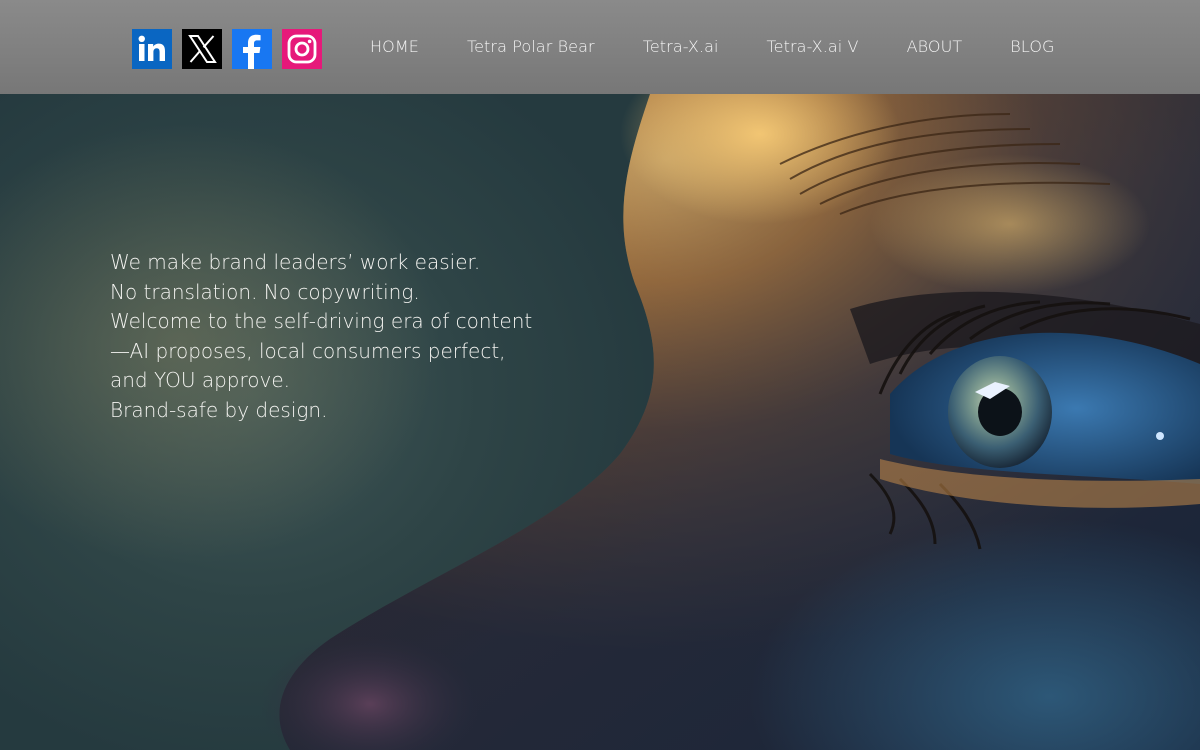 The height and width of the screenshot is (750, 1200). What do you see at coordinates (813, 47) in the screenshot?
I see `nav-tetra-x-ai-v: Tetra-X.ai V` at bounding box center [813, 47].